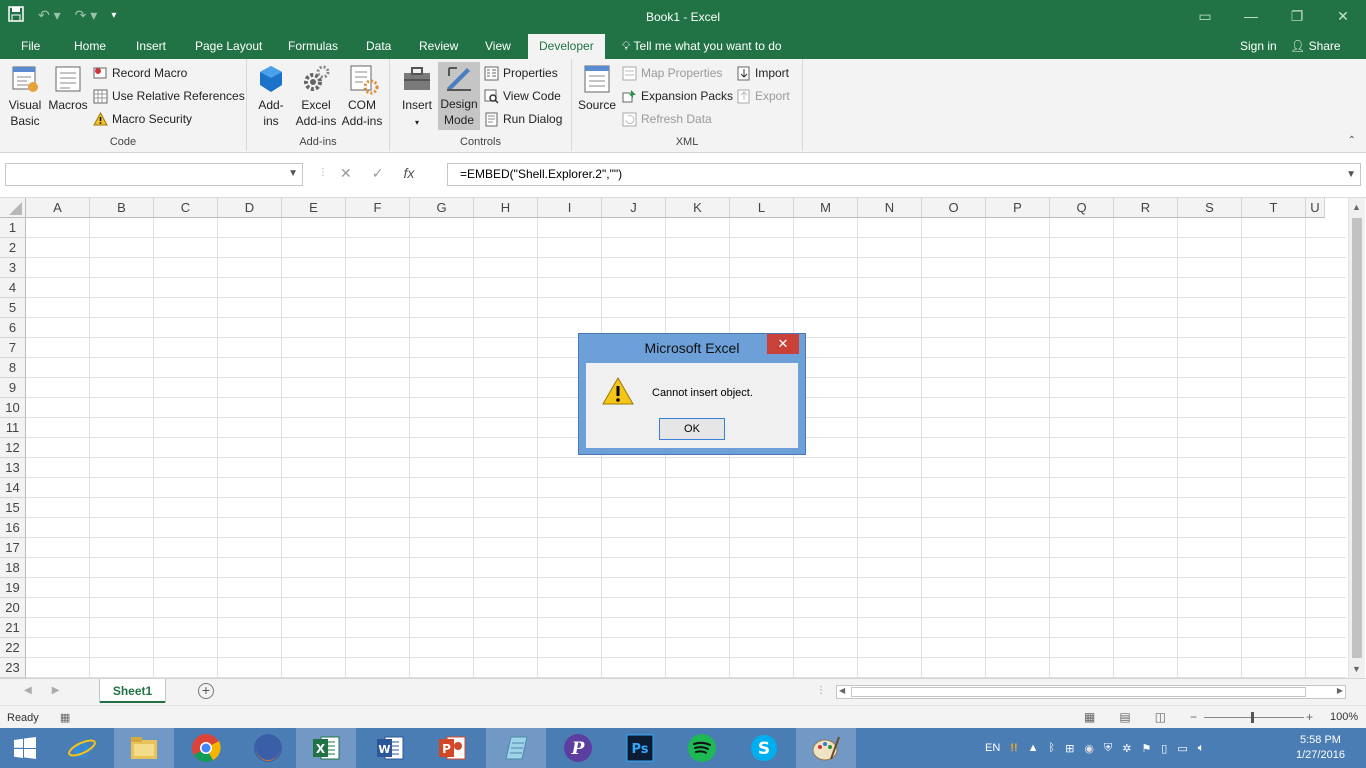 The width and height of the screenshot is (1366, 768). Describe the element at coordinates (82, 748) in the screenshot. I see `internet-explorer-icon: e` at that location.